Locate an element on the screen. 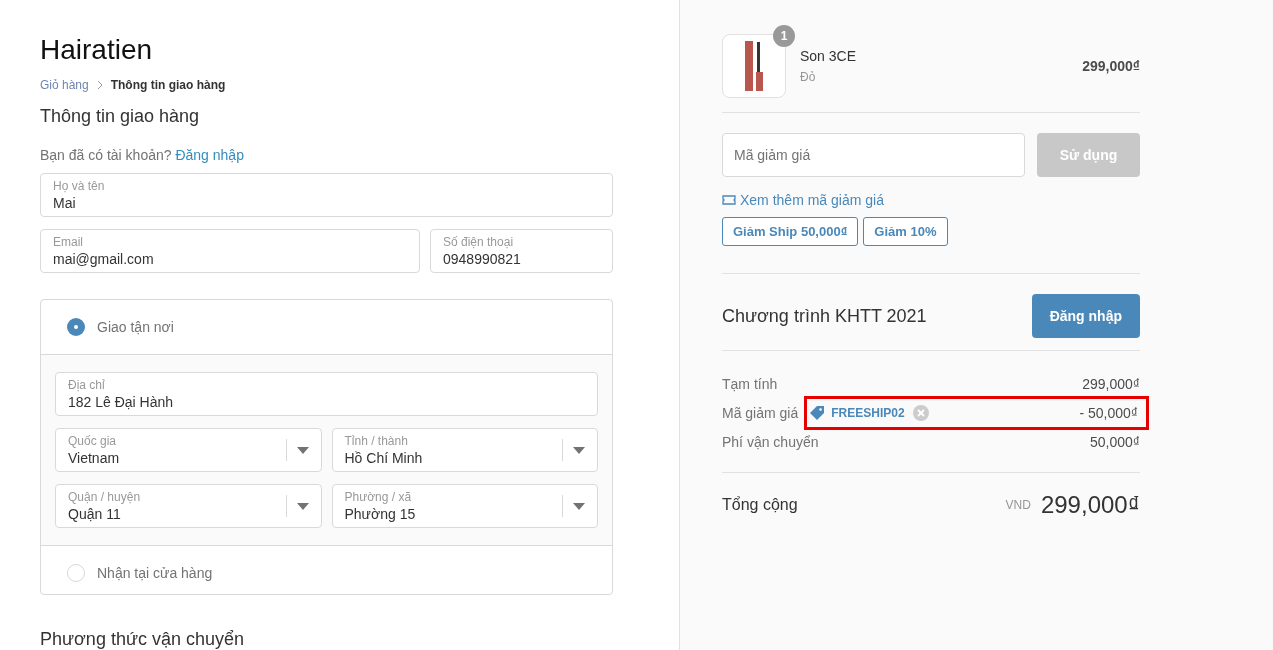 This screenshot has width=1273, height=650. summary-value: - 50,000₫ is located at coordinates (1108, 412).